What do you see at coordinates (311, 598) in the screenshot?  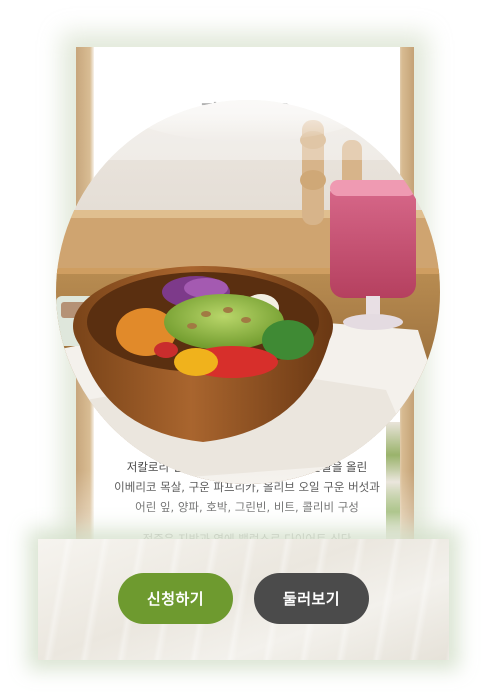 I see `browse-button: 둘러보기` at bounding box center [311, 598].